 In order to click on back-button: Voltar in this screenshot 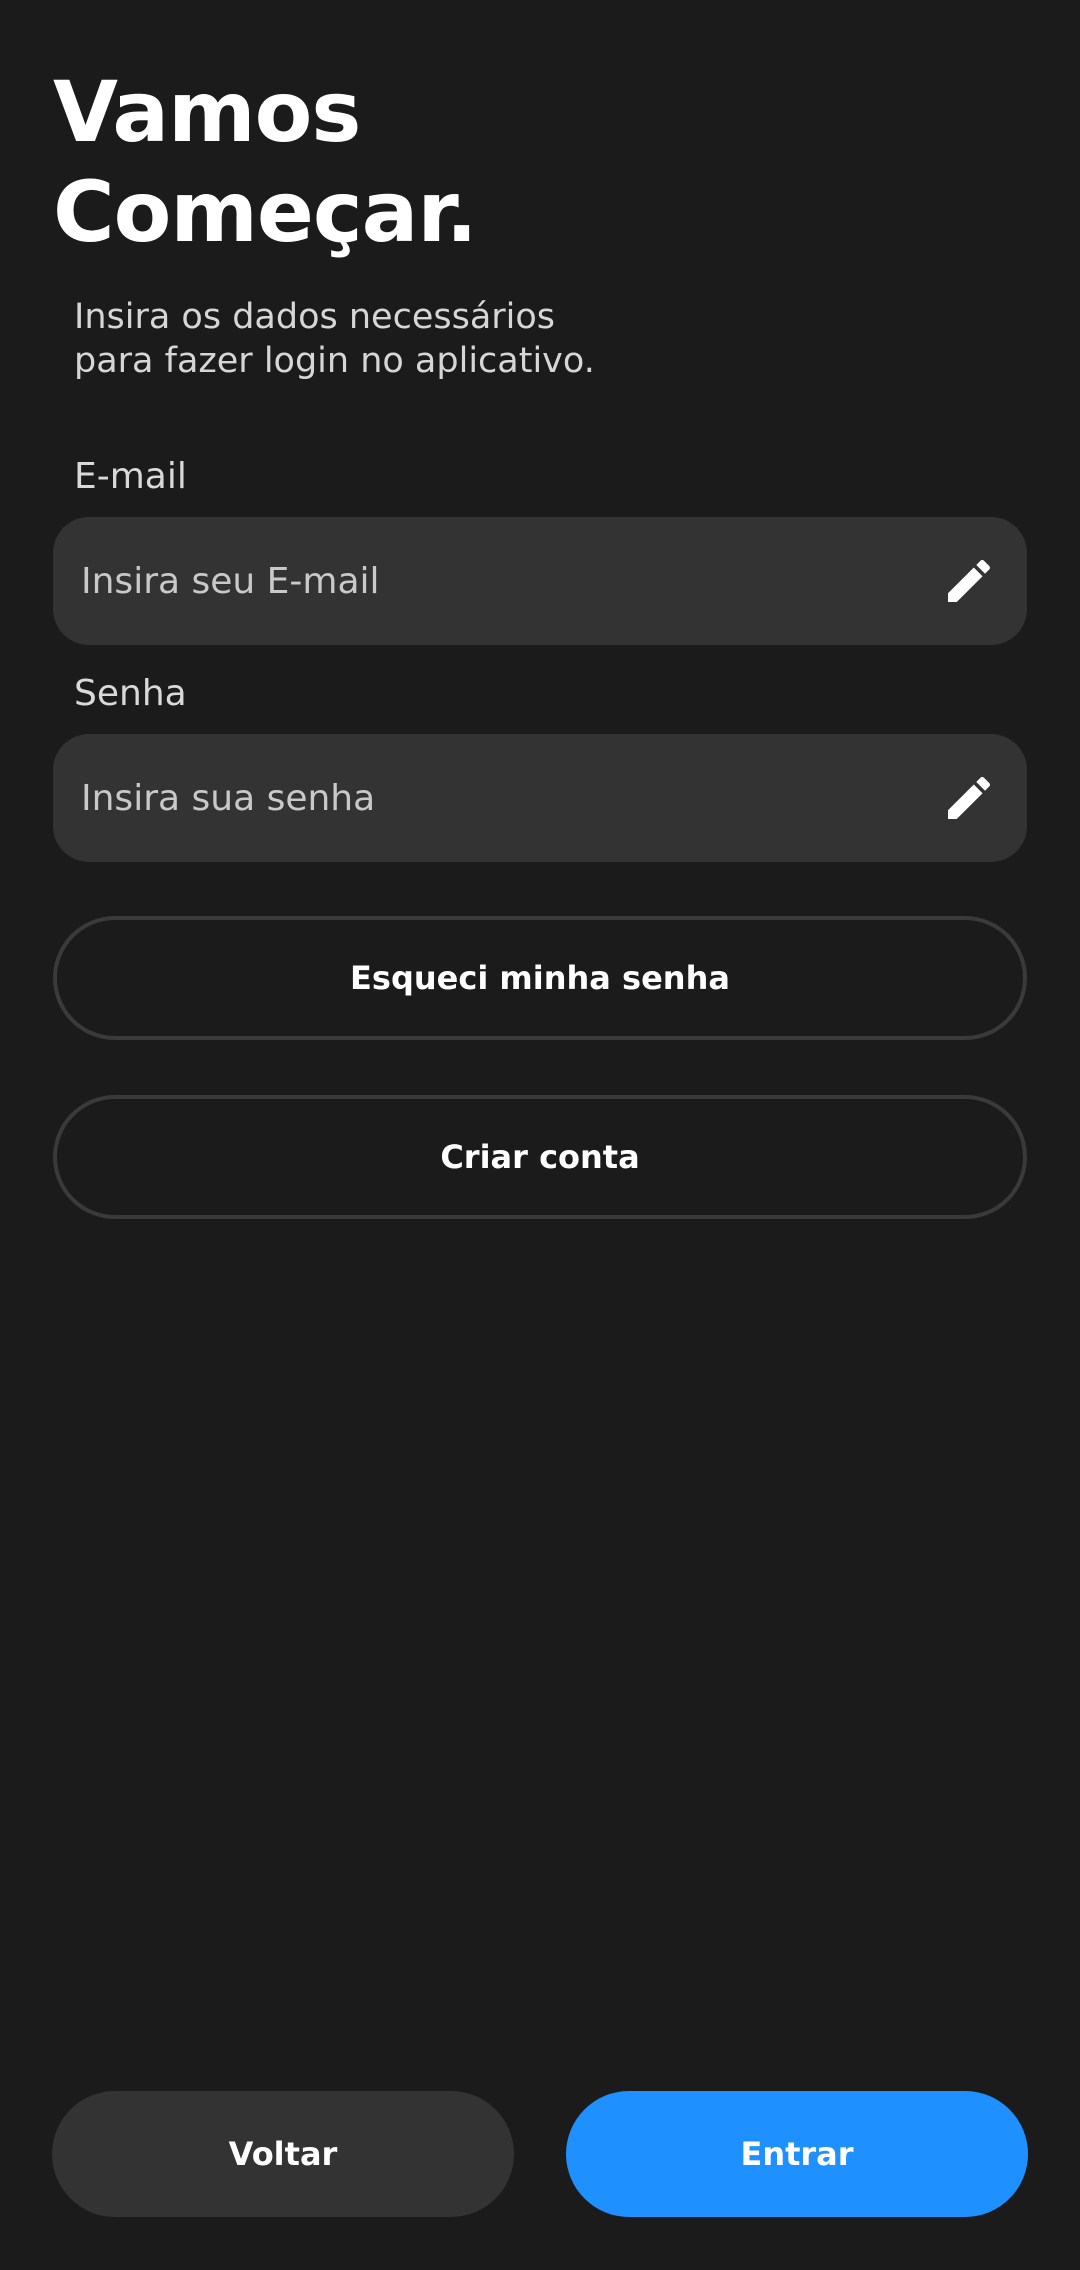, I will do `click(283, 2154)`.